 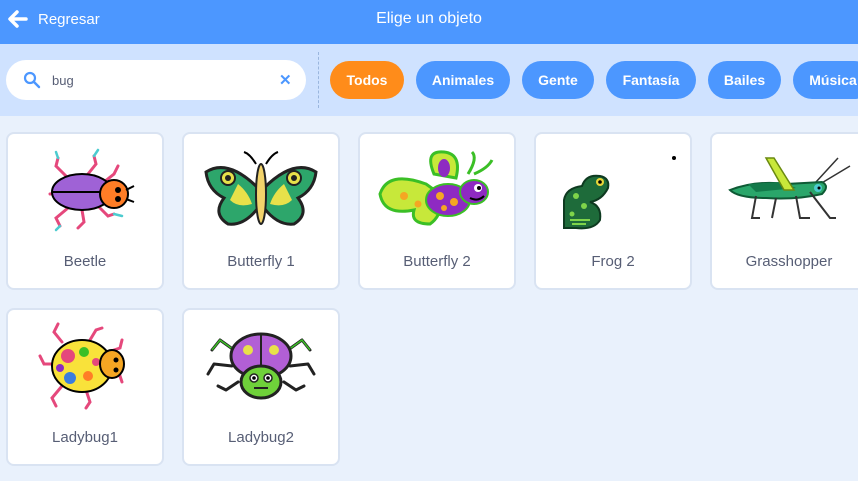 What do you see at coordinates (85, 261) in the screenshot?
I see `sprite-name: Beetle` at bounding box center [85, 261].